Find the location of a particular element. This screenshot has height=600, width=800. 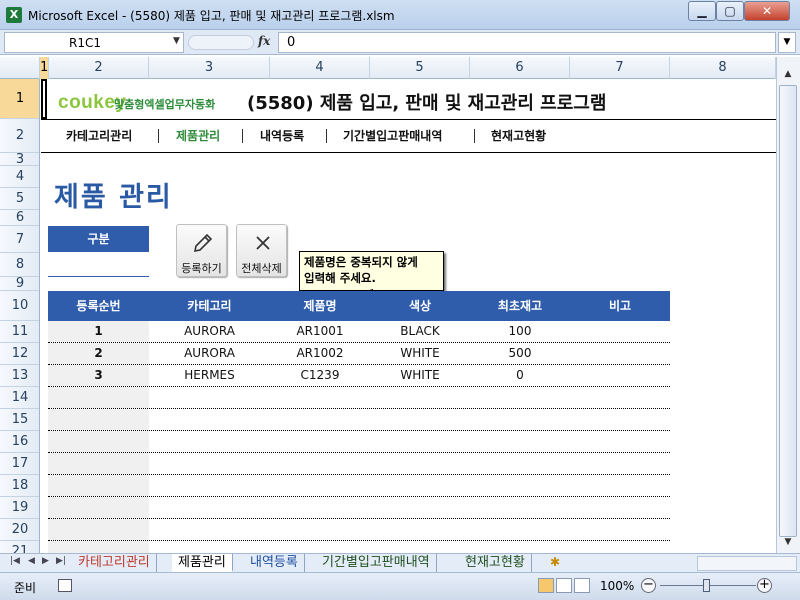

filter-input is located at coordinates (98, 266).